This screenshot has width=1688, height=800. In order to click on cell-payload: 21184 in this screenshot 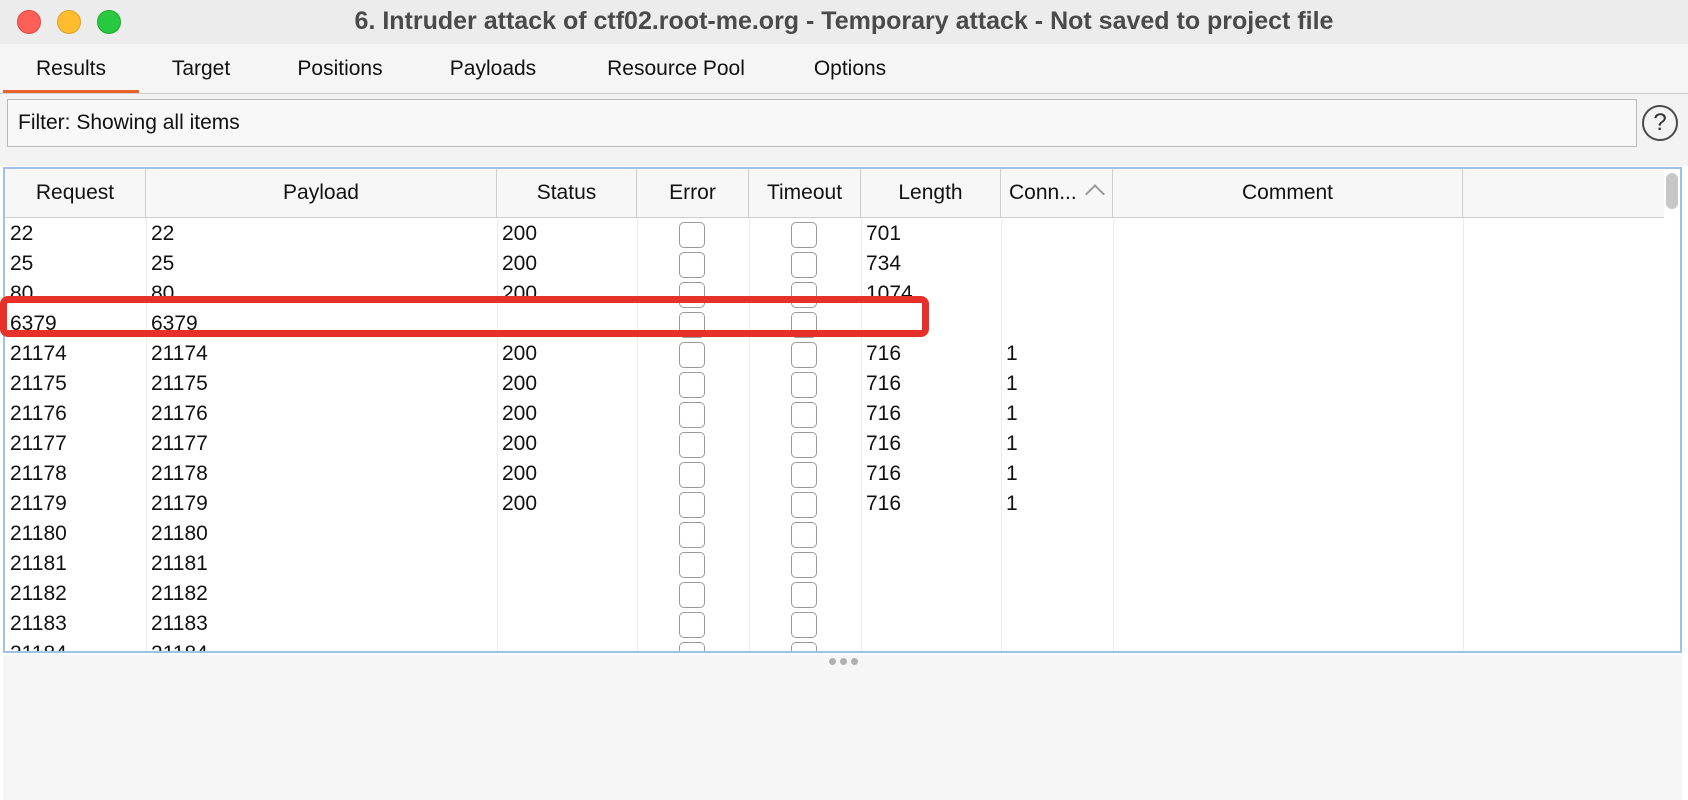, I will do `click(321, 645)`.